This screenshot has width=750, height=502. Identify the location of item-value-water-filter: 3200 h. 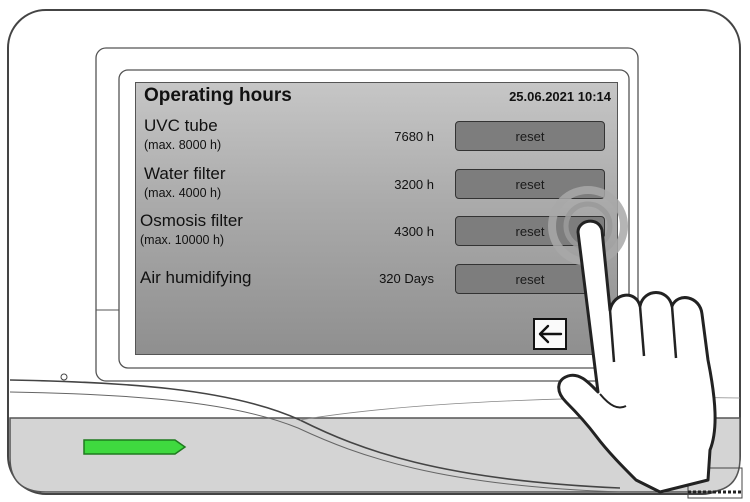
(414, 184).